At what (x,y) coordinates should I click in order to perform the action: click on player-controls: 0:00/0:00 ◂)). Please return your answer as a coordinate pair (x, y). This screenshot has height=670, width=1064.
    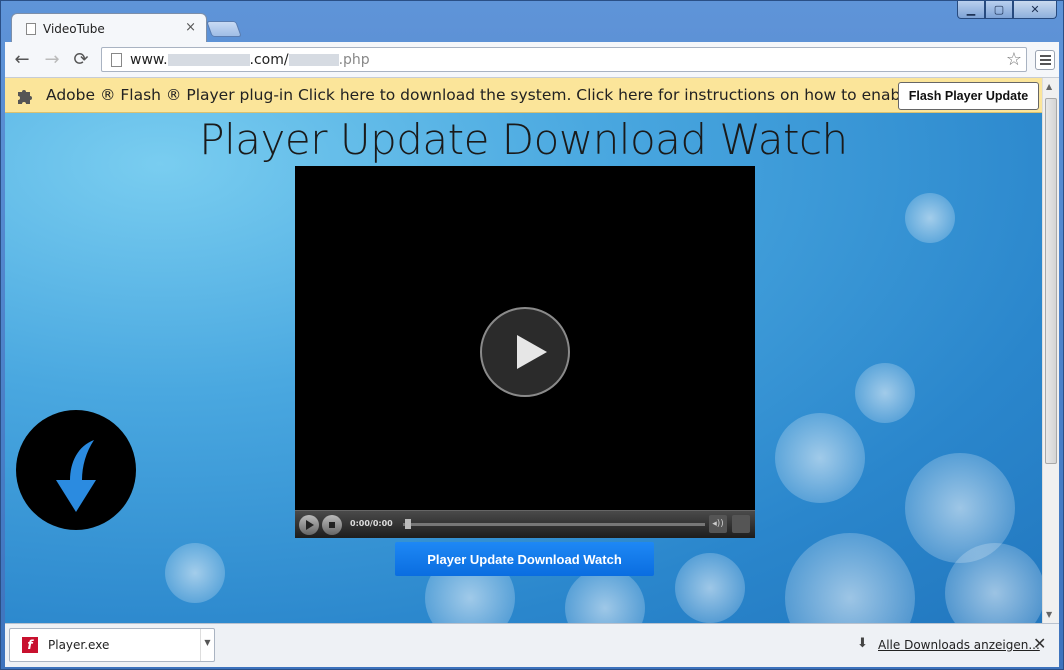
    Looking at the image, I should click on (525, 524).